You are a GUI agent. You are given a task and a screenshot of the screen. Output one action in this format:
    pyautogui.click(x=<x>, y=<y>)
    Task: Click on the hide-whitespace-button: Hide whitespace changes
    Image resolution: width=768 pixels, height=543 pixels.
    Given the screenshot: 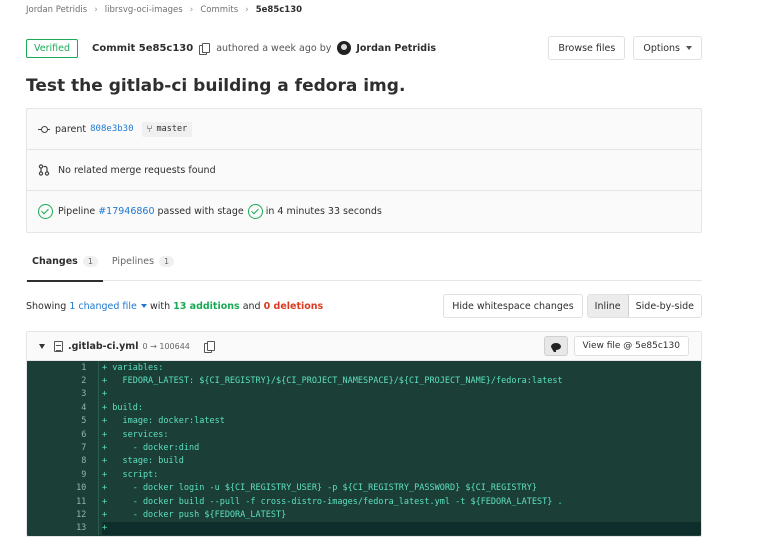 What is the action you would take?
    pyautogui.click(x=513, y=306)
    